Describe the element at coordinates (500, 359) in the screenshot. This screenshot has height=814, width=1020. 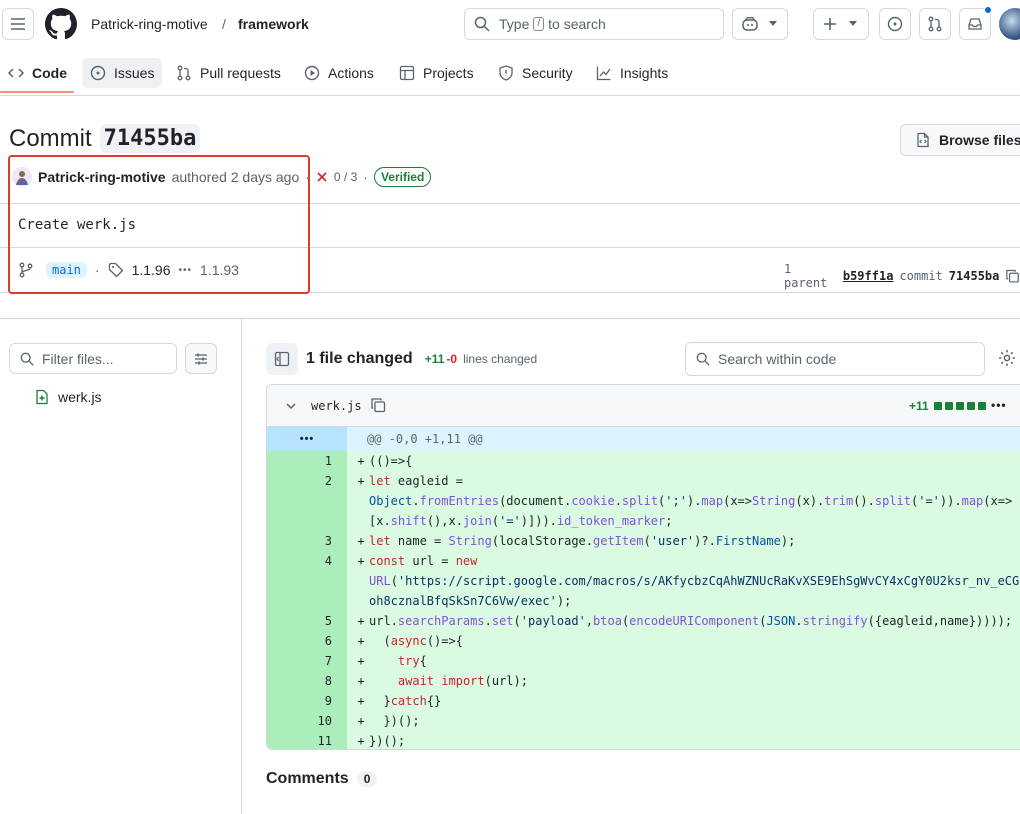
I see `lines-changed-label: lines changed` at that location.